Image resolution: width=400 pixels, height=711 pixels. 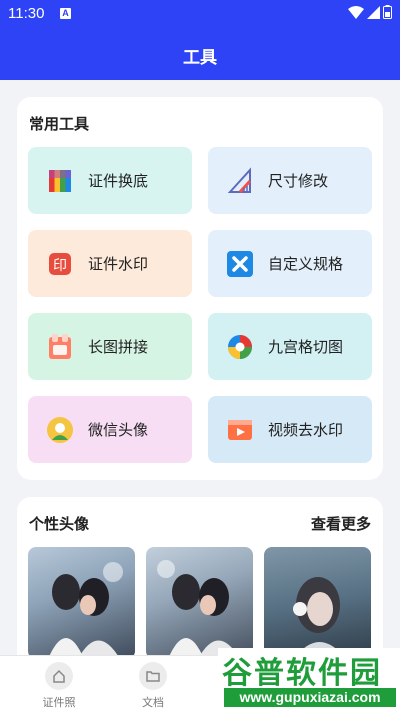 I want to click on tool-nine-grid: 九宫格切图, so click(x=290, y=346).